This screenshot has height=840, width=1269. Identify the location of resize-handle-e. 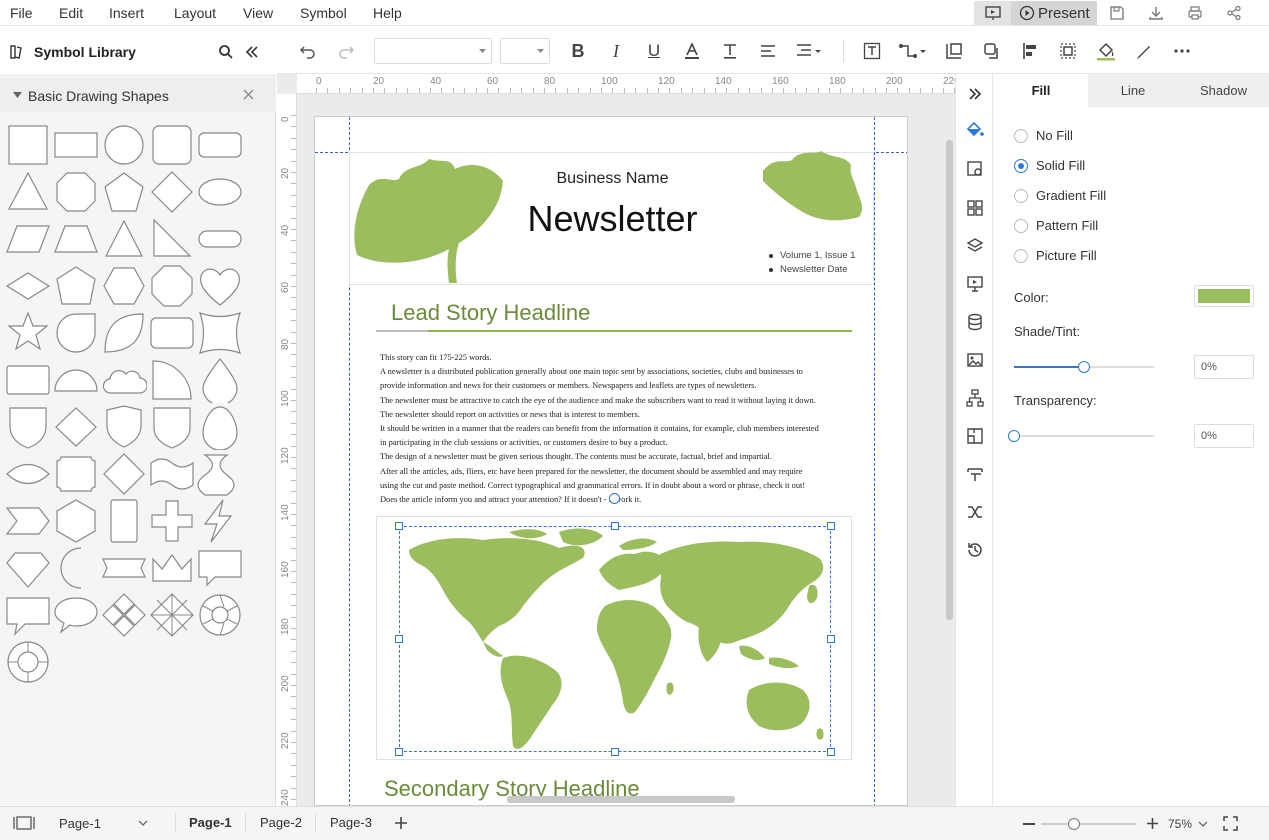
(831, 639).